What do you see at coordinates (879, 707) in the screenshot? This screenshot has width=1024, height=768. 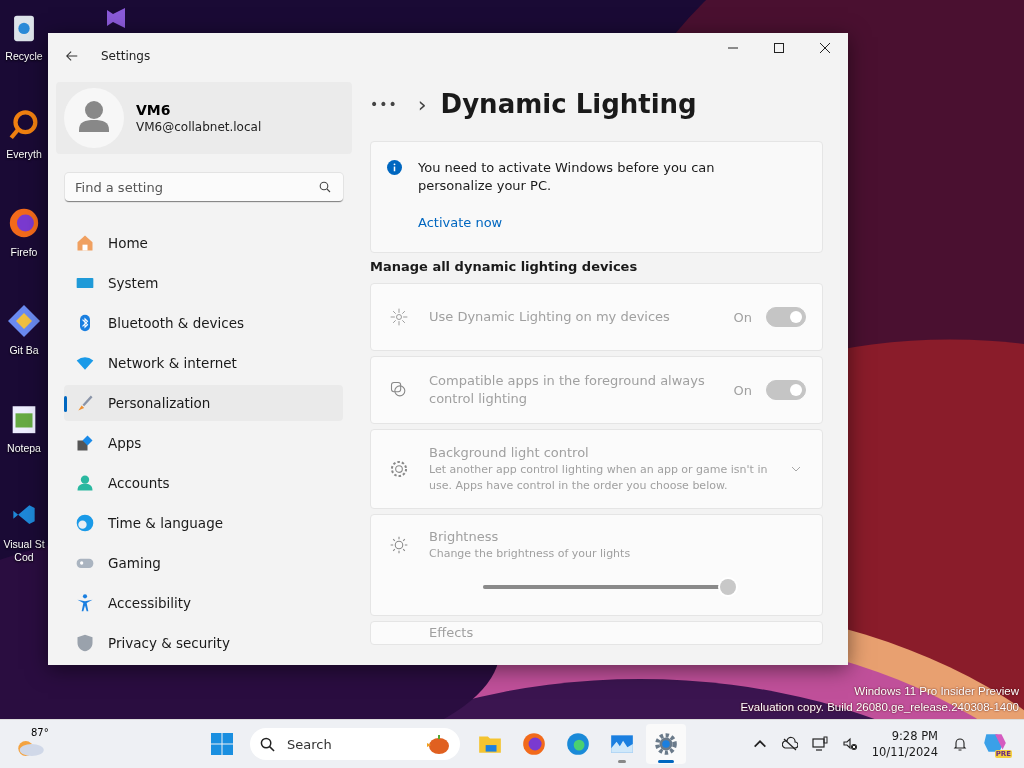 I see `watermark-text: Evaluation copy. Build 26080.ge_release.240308-1400` at bounding box center [879, 707].